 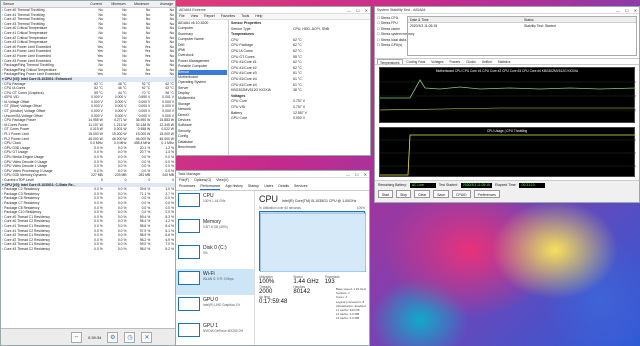 I want to click on tab: Processes, so click(x=187, y=187).